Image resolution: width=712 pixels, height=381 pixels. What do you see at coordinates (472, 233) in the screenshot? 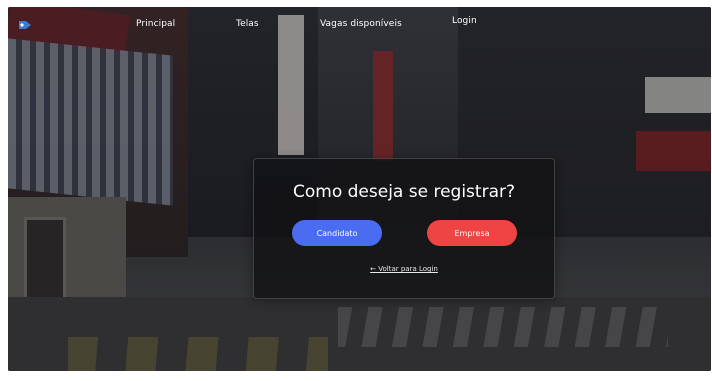
I see `company-button: Empresa` at bounding box center [472, 233].